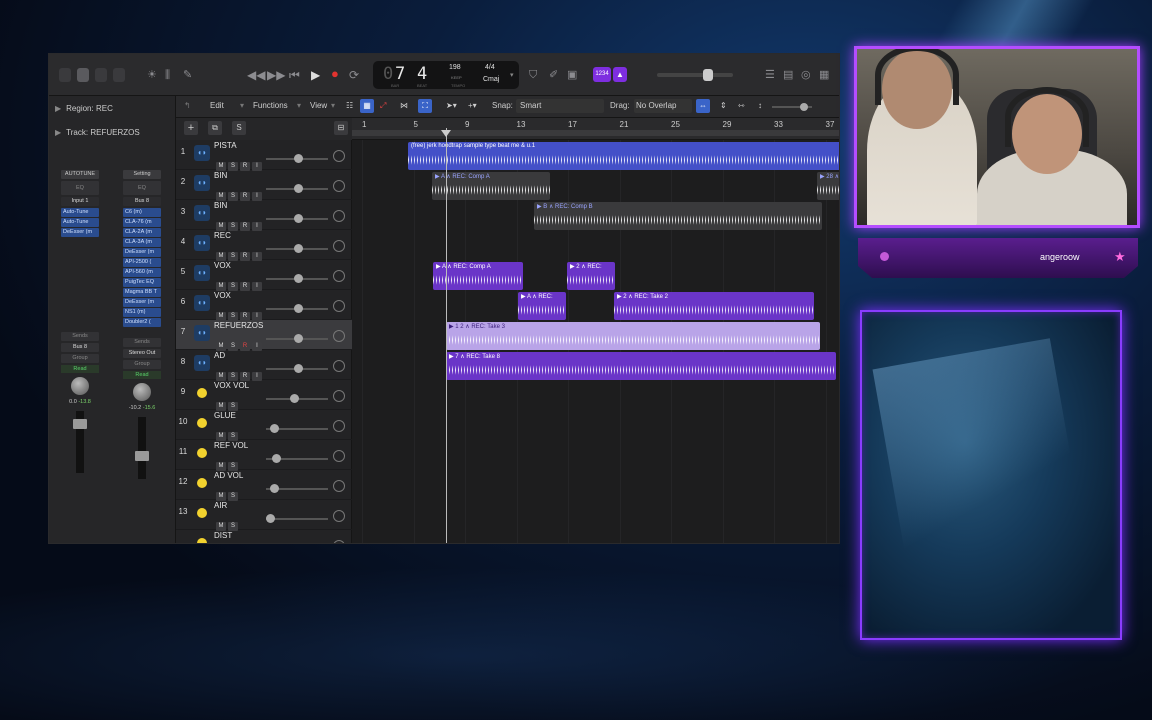 This screenshot has width=1152, height=720. I want to click on track-name: AIR, so click(220, 505).